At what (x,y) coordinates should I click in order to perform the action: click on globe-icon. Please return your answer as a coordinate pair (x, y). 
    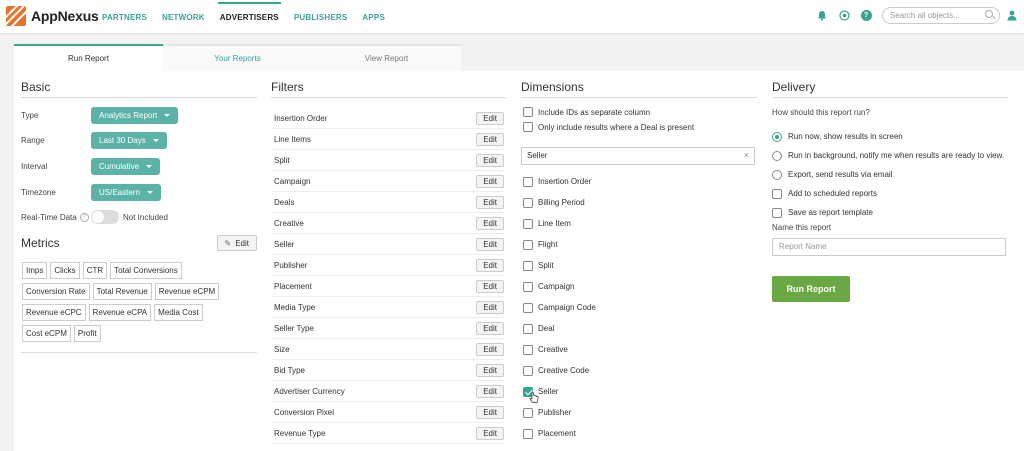
    Looking at the image, I should click on (844, 16).